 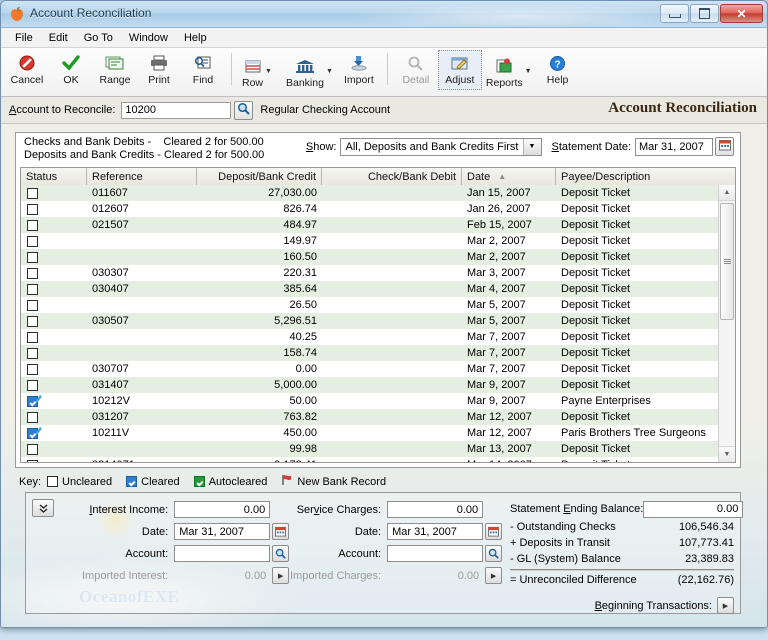 I want to click on menu-item-file: File, so click(x=24, y=38).